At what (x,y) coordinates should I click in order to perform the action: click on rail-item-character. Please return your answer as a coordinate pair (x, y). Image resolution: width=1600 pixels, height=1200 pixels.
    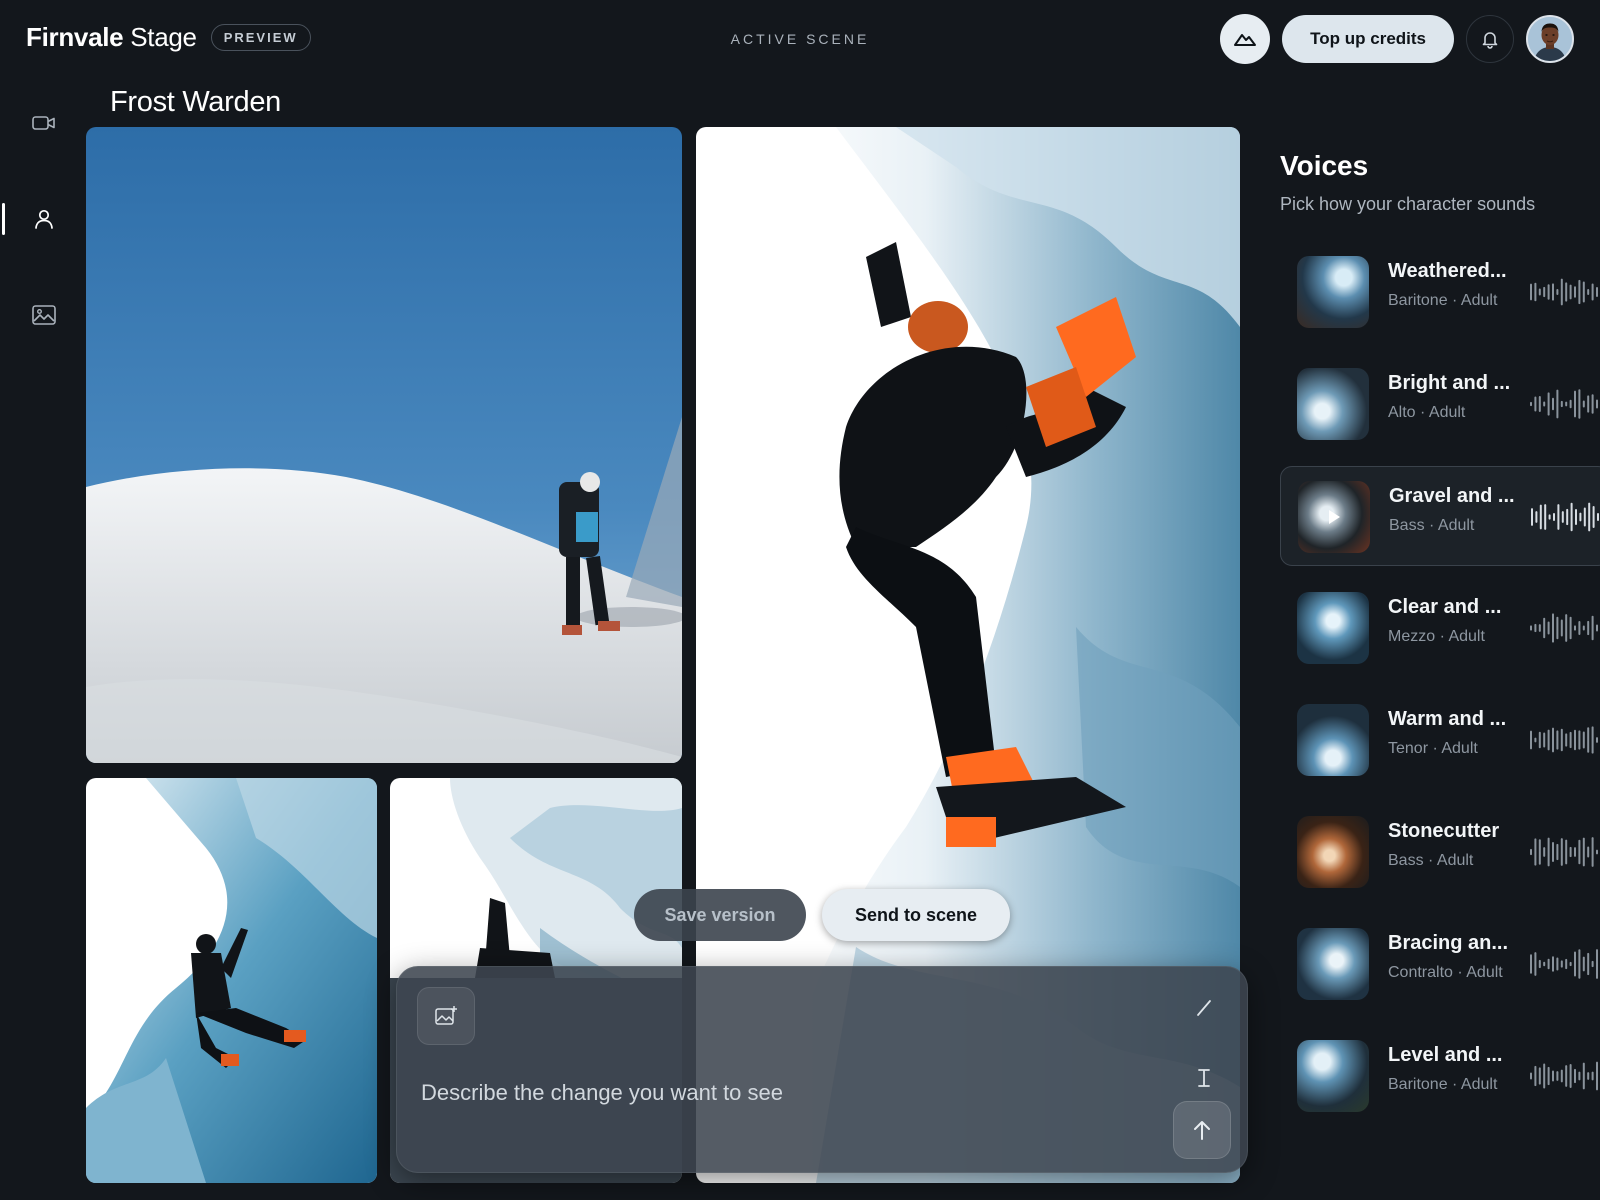
    Looking at the image, I should click on (44, 219).